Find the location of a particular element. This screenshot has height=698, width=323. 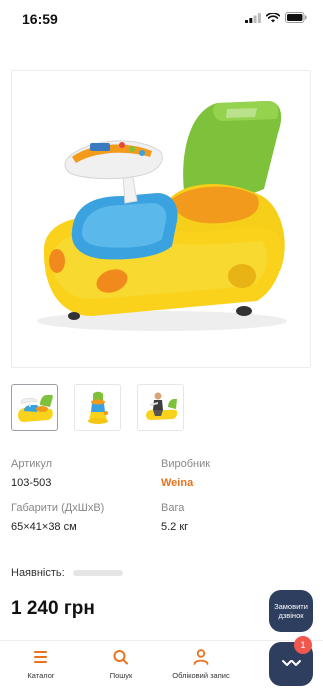

spec-dimensions-label: Габарити (ДхШхВ) is located at coordinates (58, 508).